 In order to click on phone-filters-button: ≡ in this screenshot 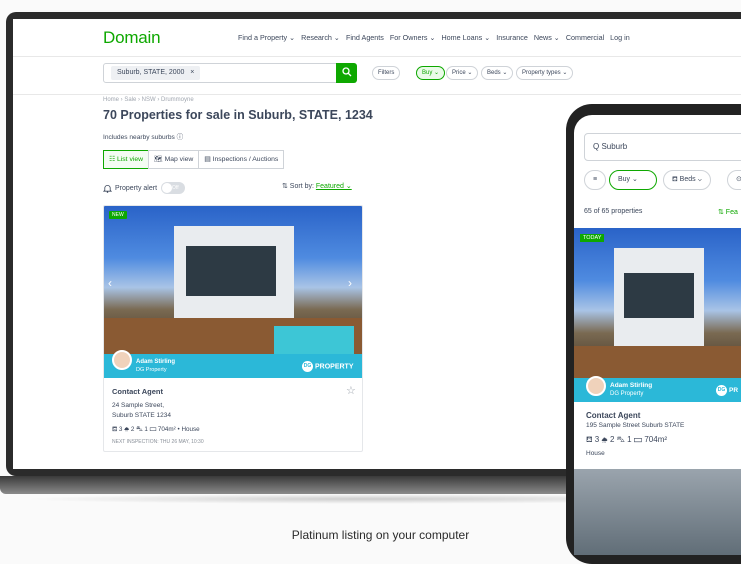, I will do `click(595, 180)`.